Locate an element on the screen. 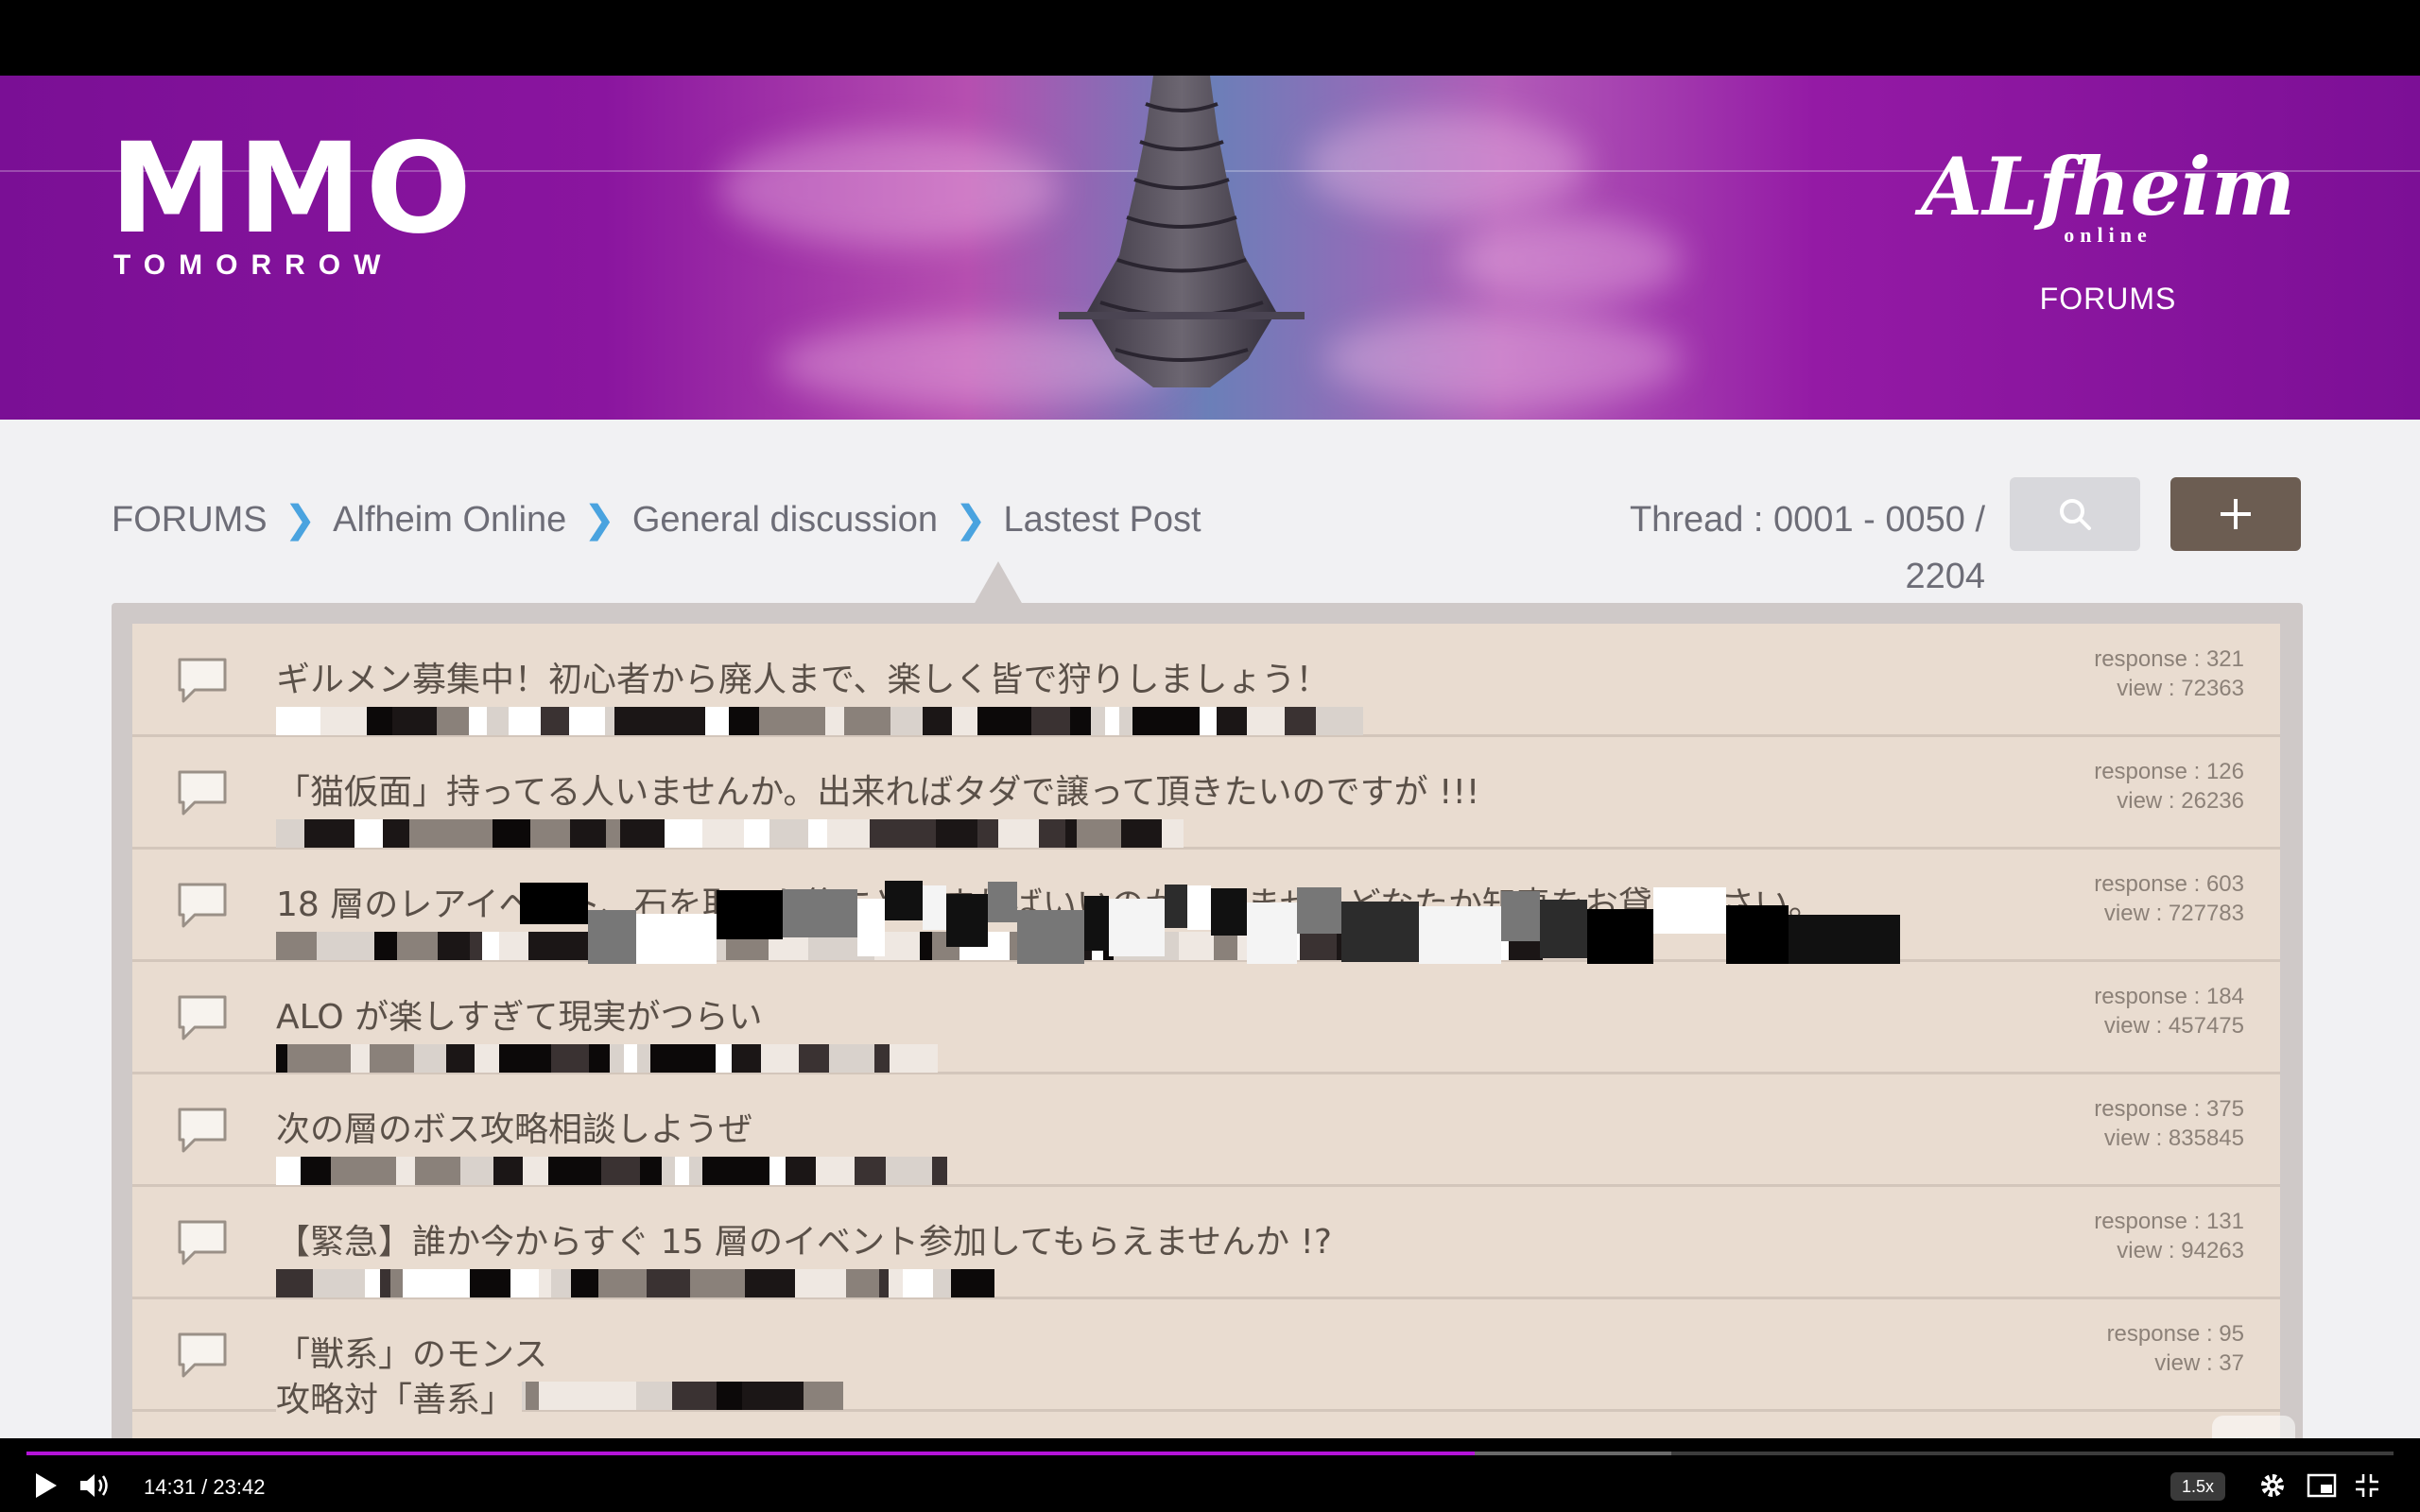 The height and width of the screenshot is (1512, 2420). thread-stats: response : 95 view : 37 is located at coordinates (2175, 1348).